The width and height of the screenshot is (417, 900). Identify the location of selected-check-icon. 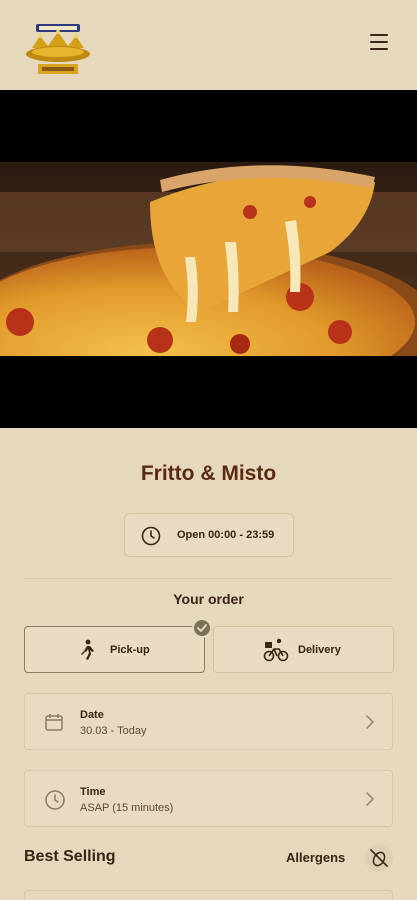
(202, 628).